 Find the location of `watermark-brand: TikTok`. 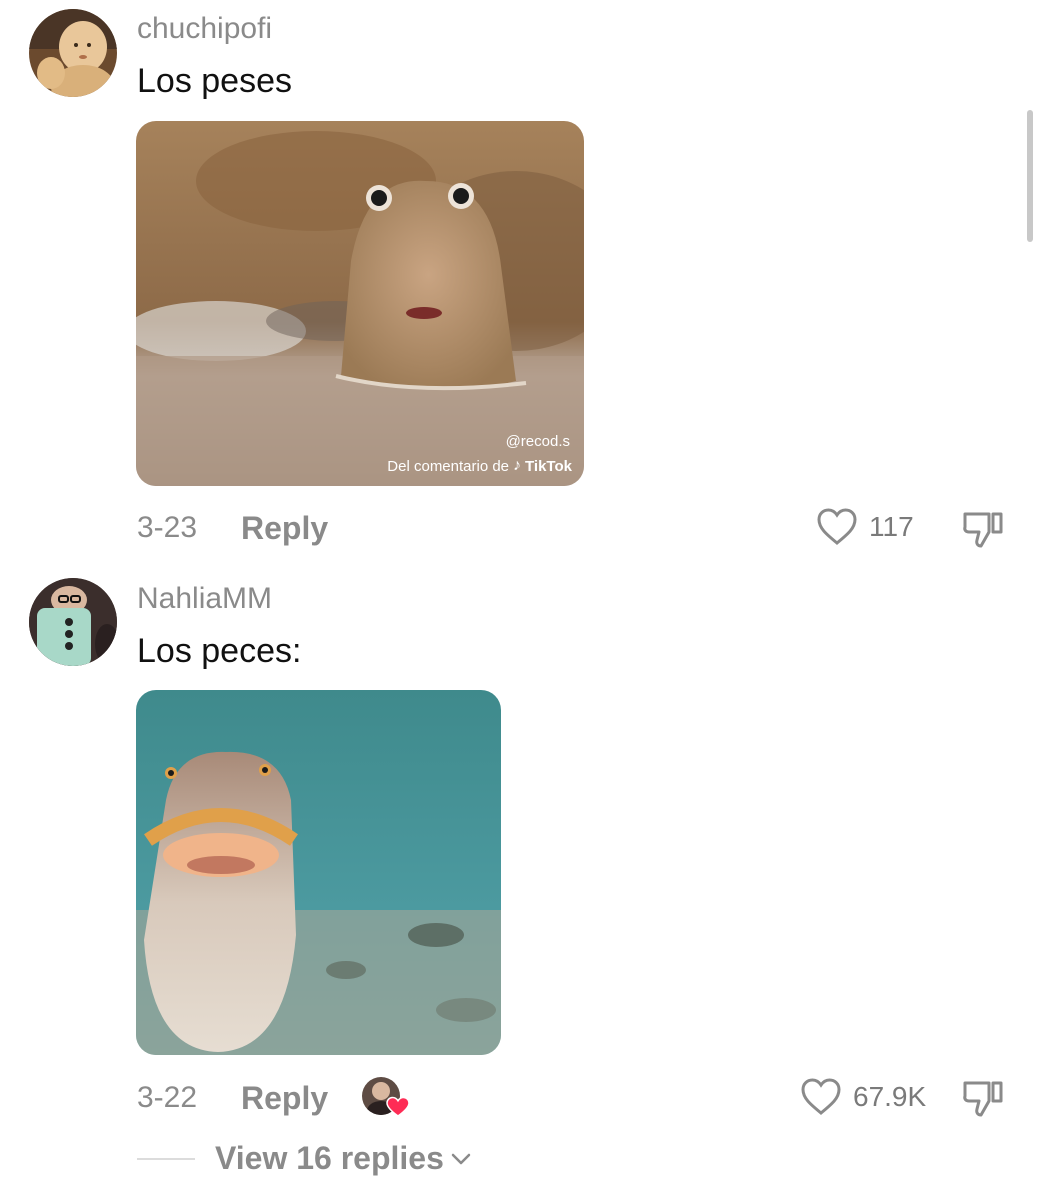

watermark-brand: TikTok is located at coordinates (548, 466).